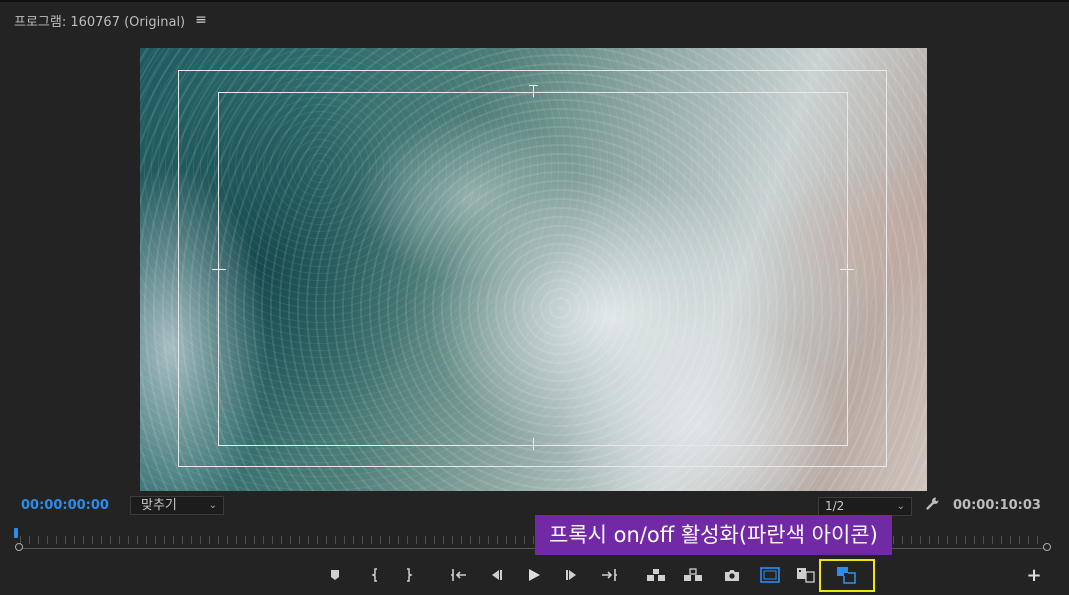 The width and height of the screenshot is (1069, 595). I want to click on go-to-in-icon, so click(458, 575).